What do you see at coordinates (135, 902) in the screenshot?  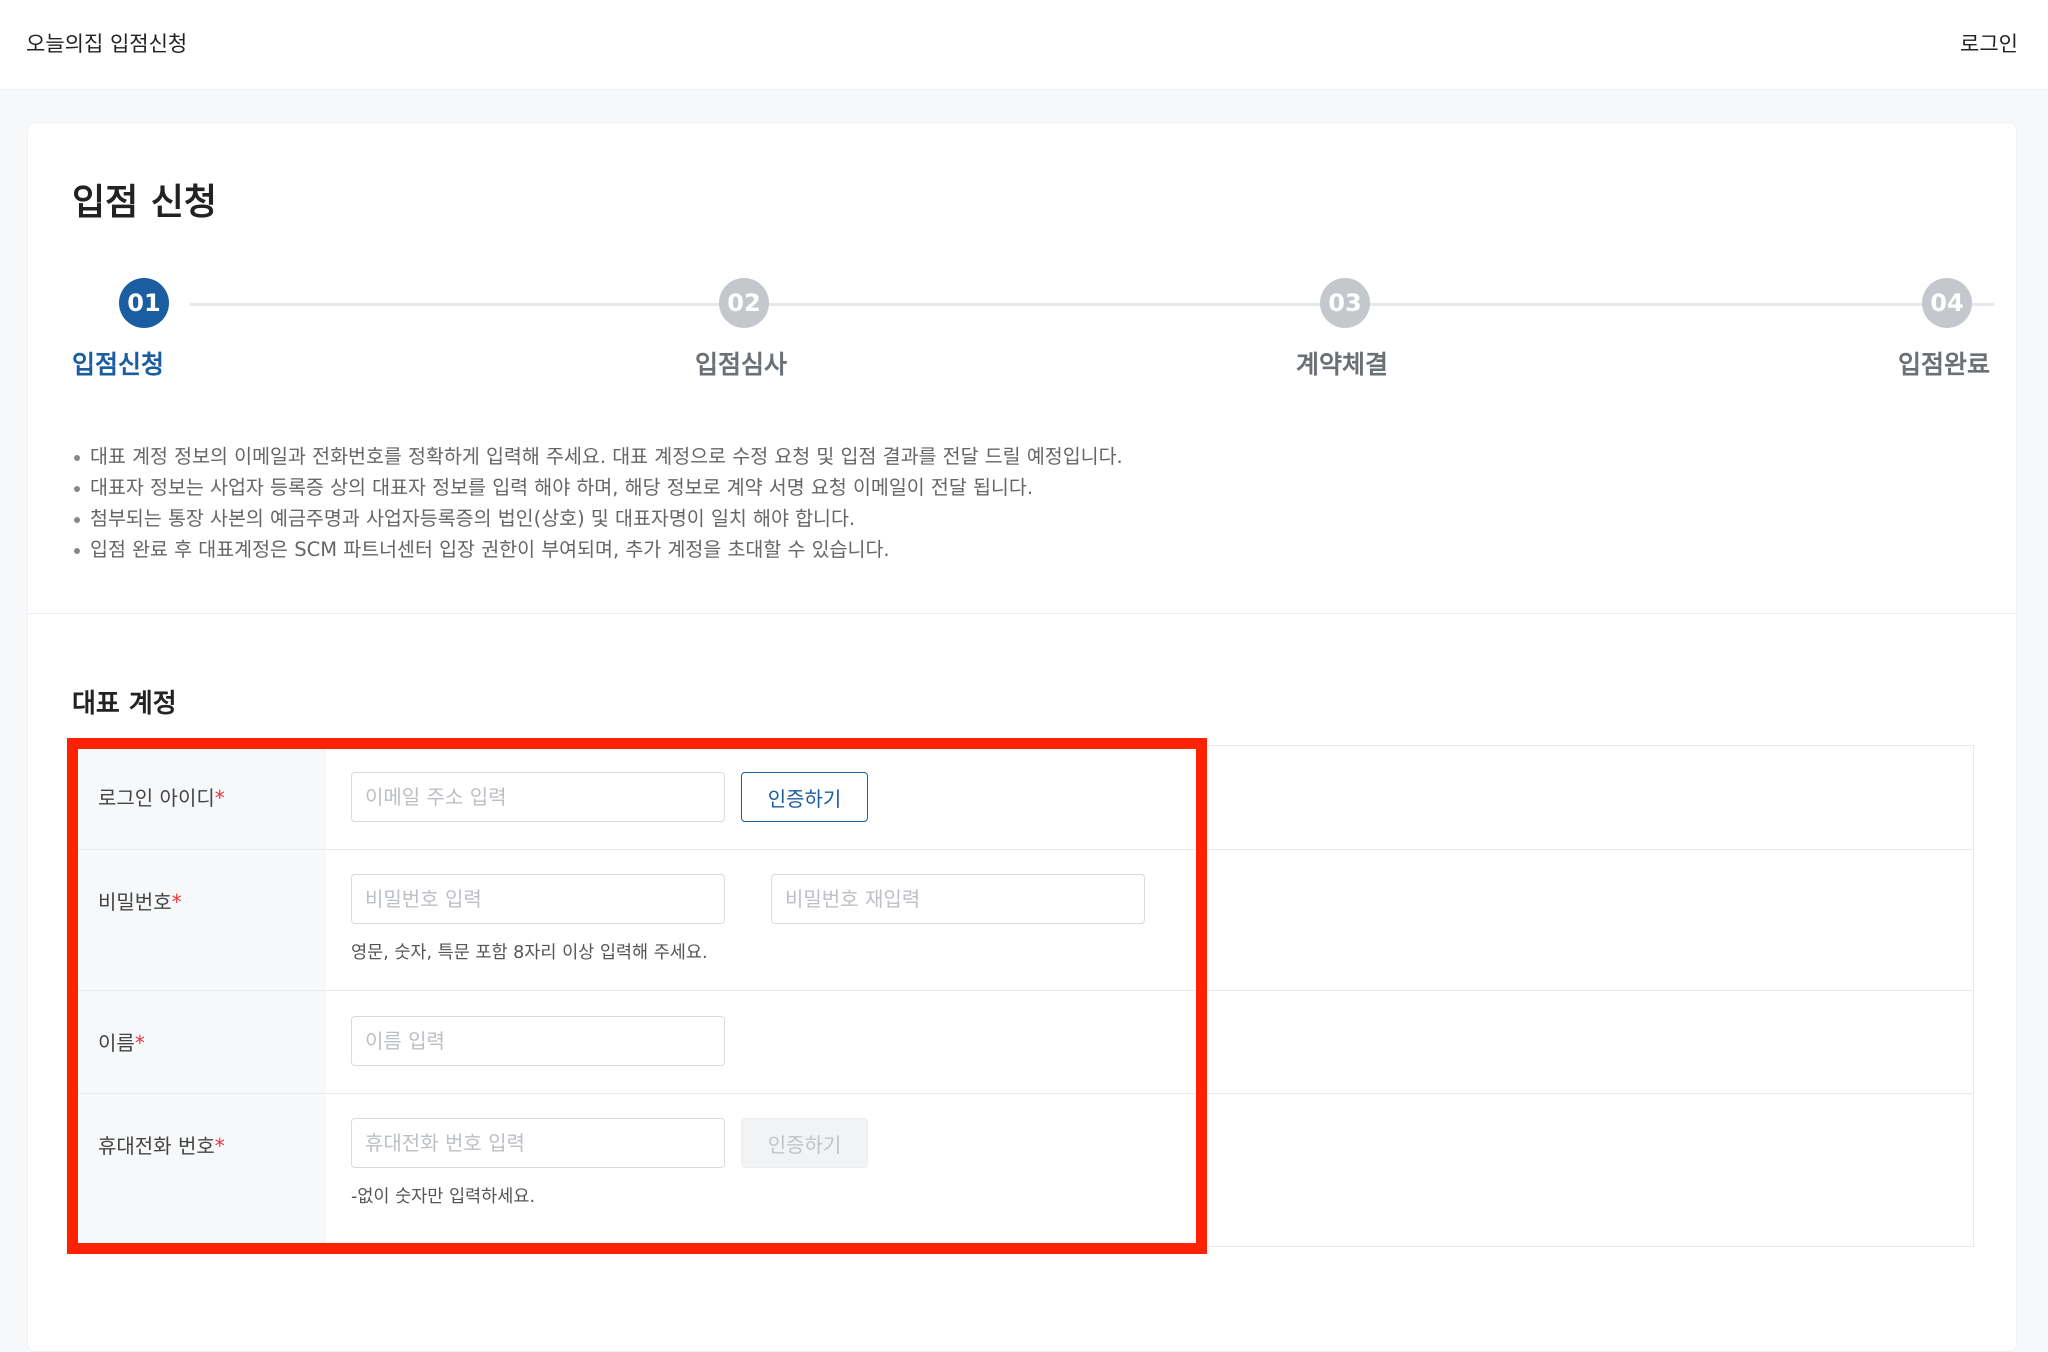 I see `field-label-text: 비밀번호` at bounding box center [135, 902].